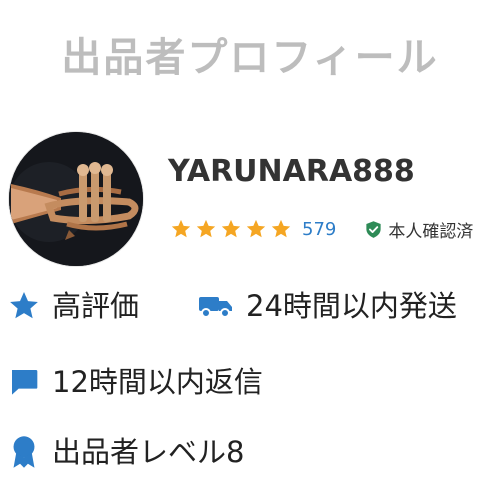 The image size is (500, 500). Describe the element at coordinates (319, 229) in the screenshot. I see `review-count: 579` at that location.